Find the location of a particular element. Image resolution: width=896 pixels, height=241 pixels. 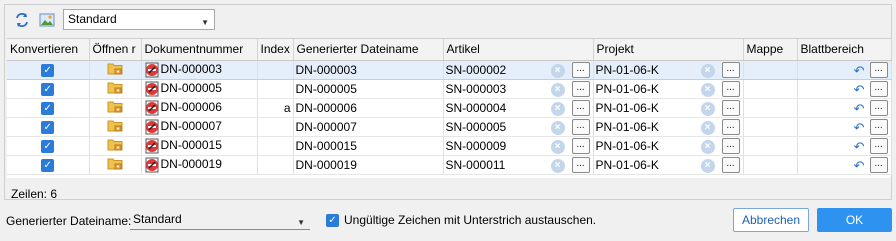

ok-button: OK is located at coordinates (854, 220).